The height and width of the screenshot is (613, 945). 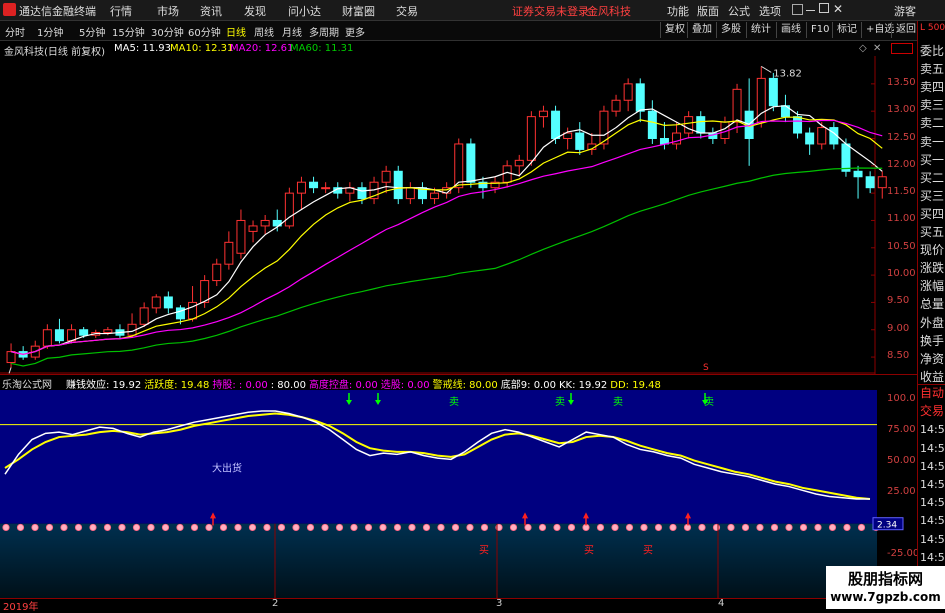 I want to click on side-item: 买三, so click(x=932, y=195).